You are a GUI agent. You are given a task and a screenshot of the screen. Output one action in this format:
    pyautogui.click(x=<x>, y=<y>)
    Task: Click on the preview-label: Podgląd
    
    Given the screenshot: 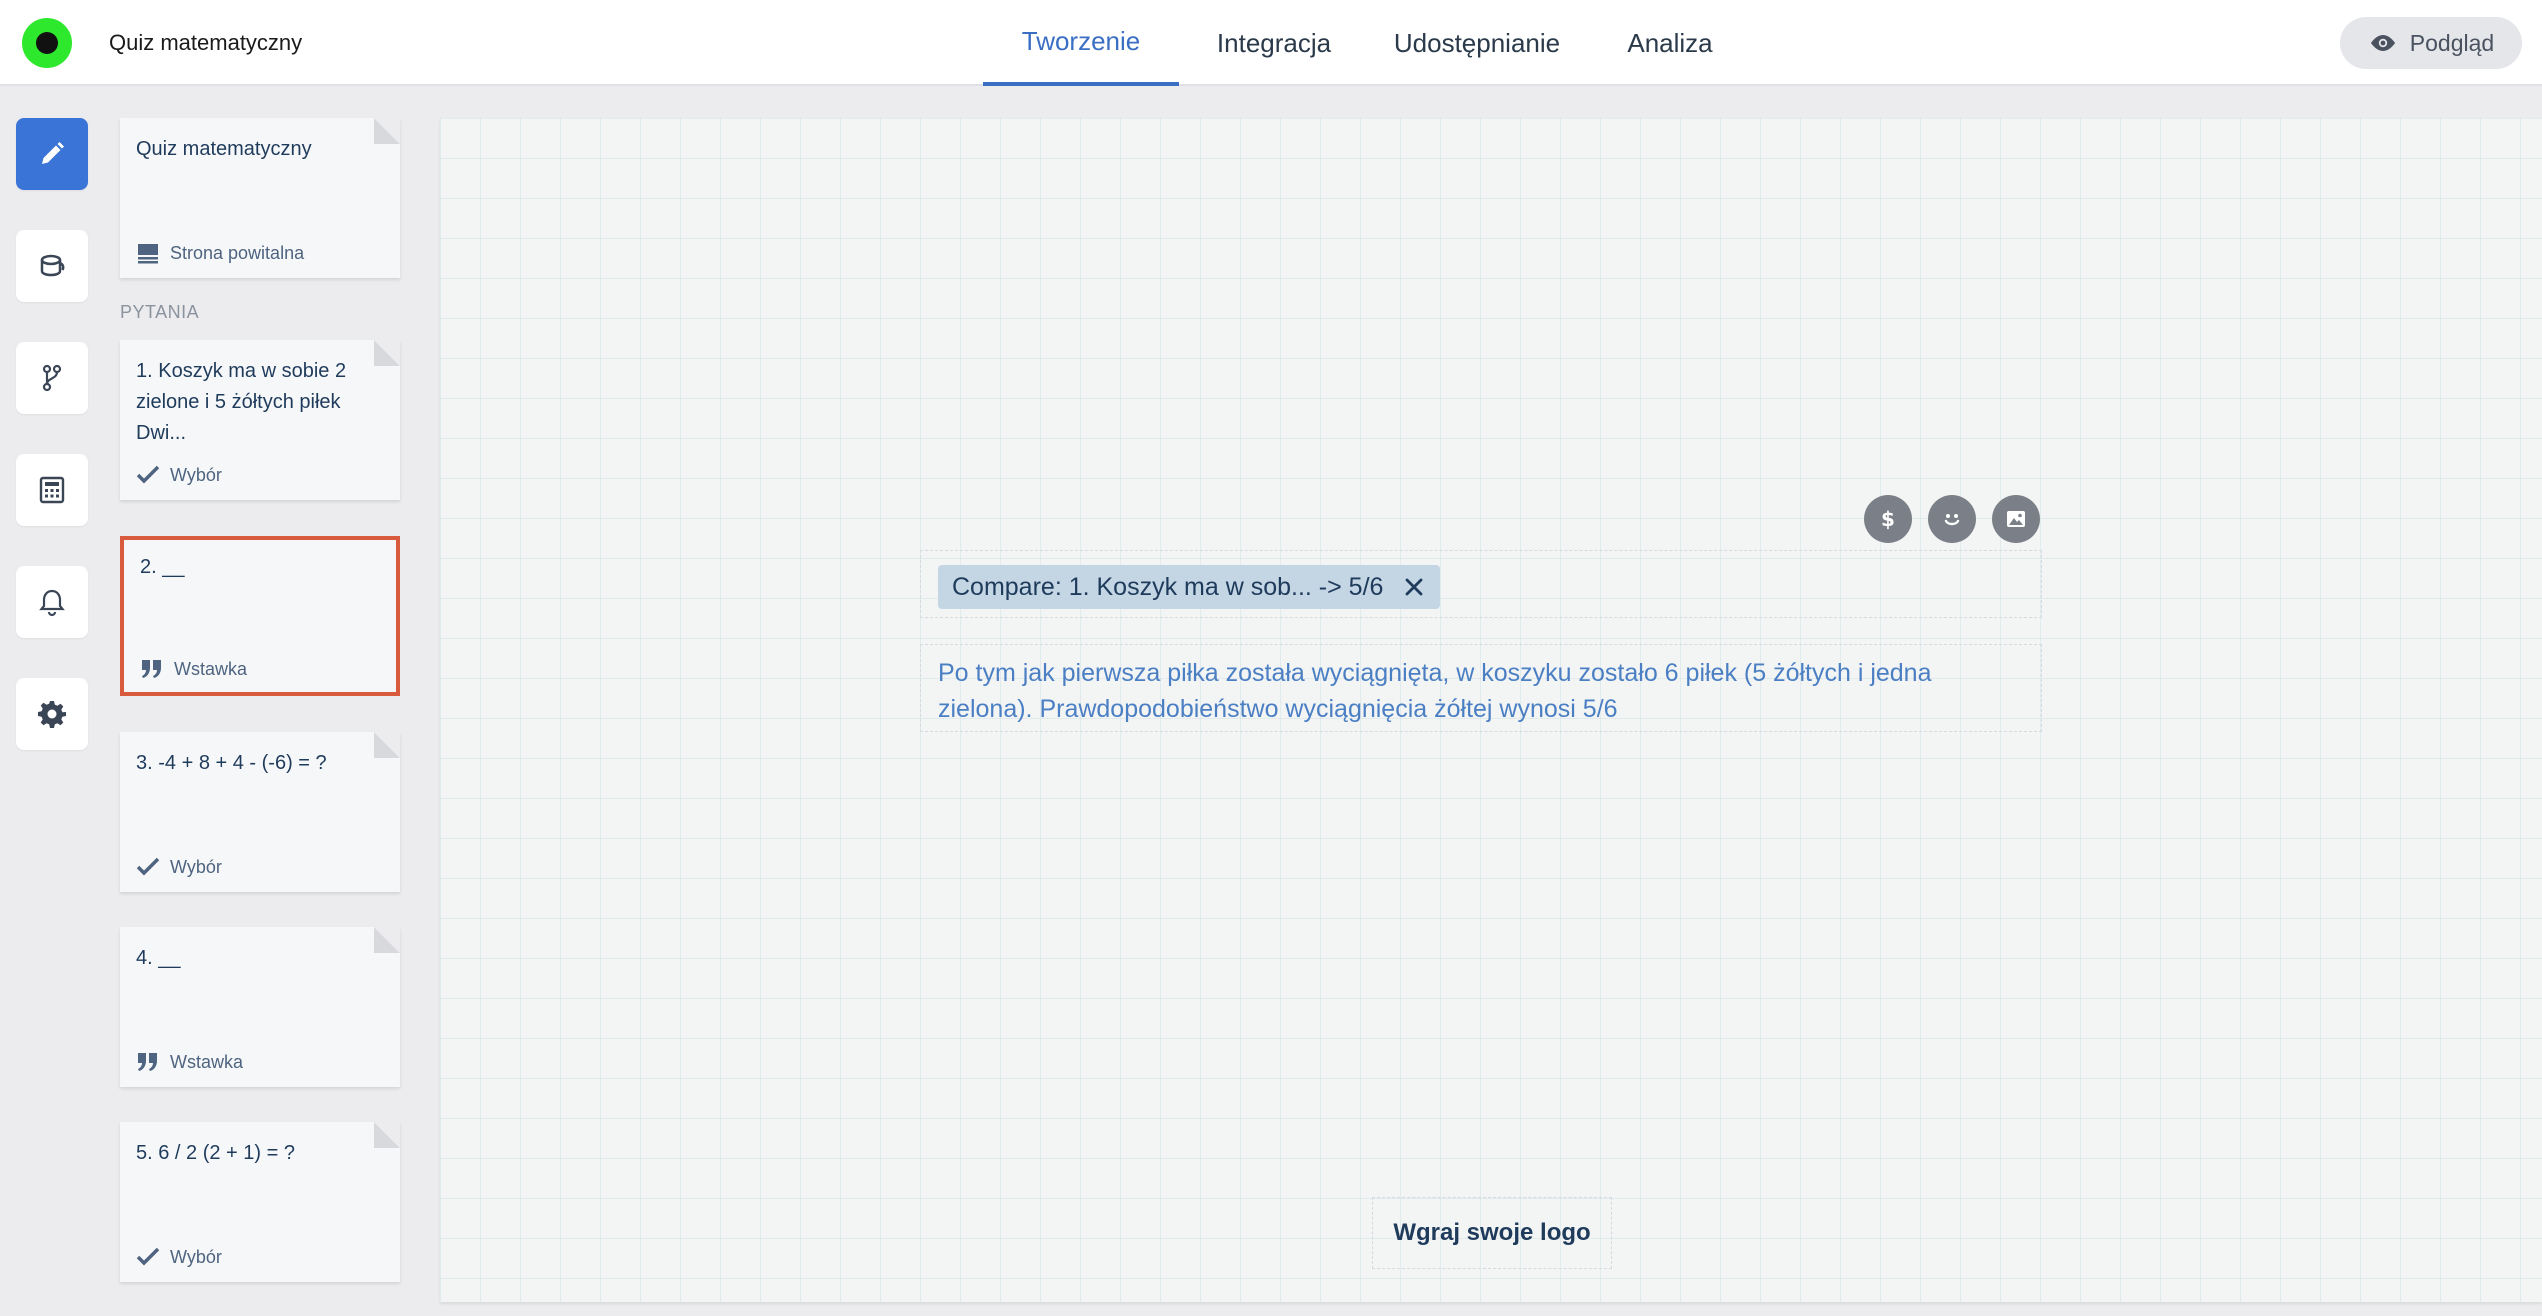 What is the action you would take?
    pyautogui.click(x=2452, y=42)
    